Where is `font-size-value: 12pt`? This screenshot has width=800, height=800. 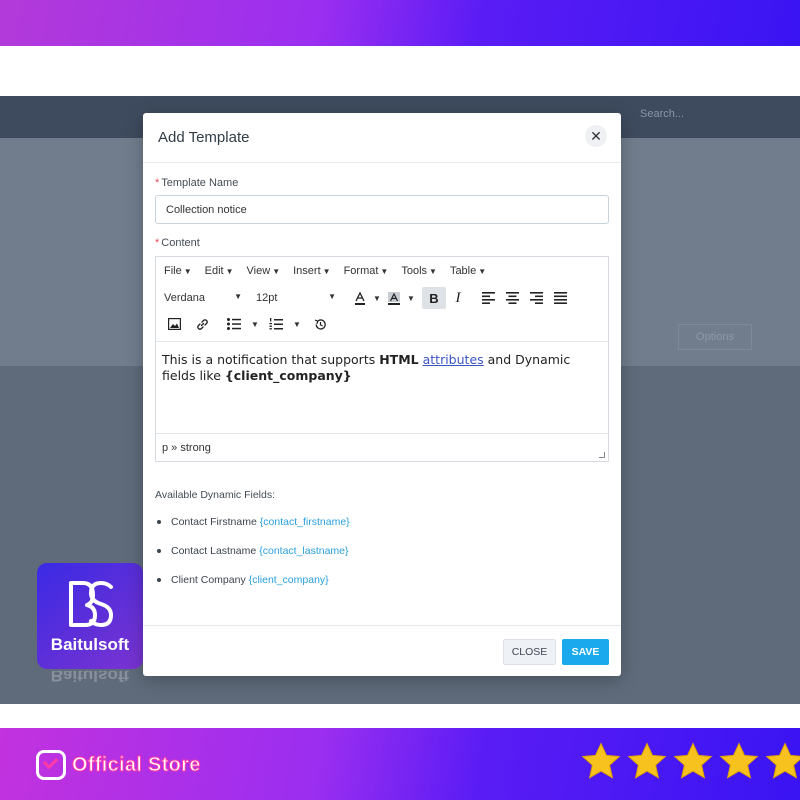
font-size-value: 12pt is located at coordinates (267, 298).